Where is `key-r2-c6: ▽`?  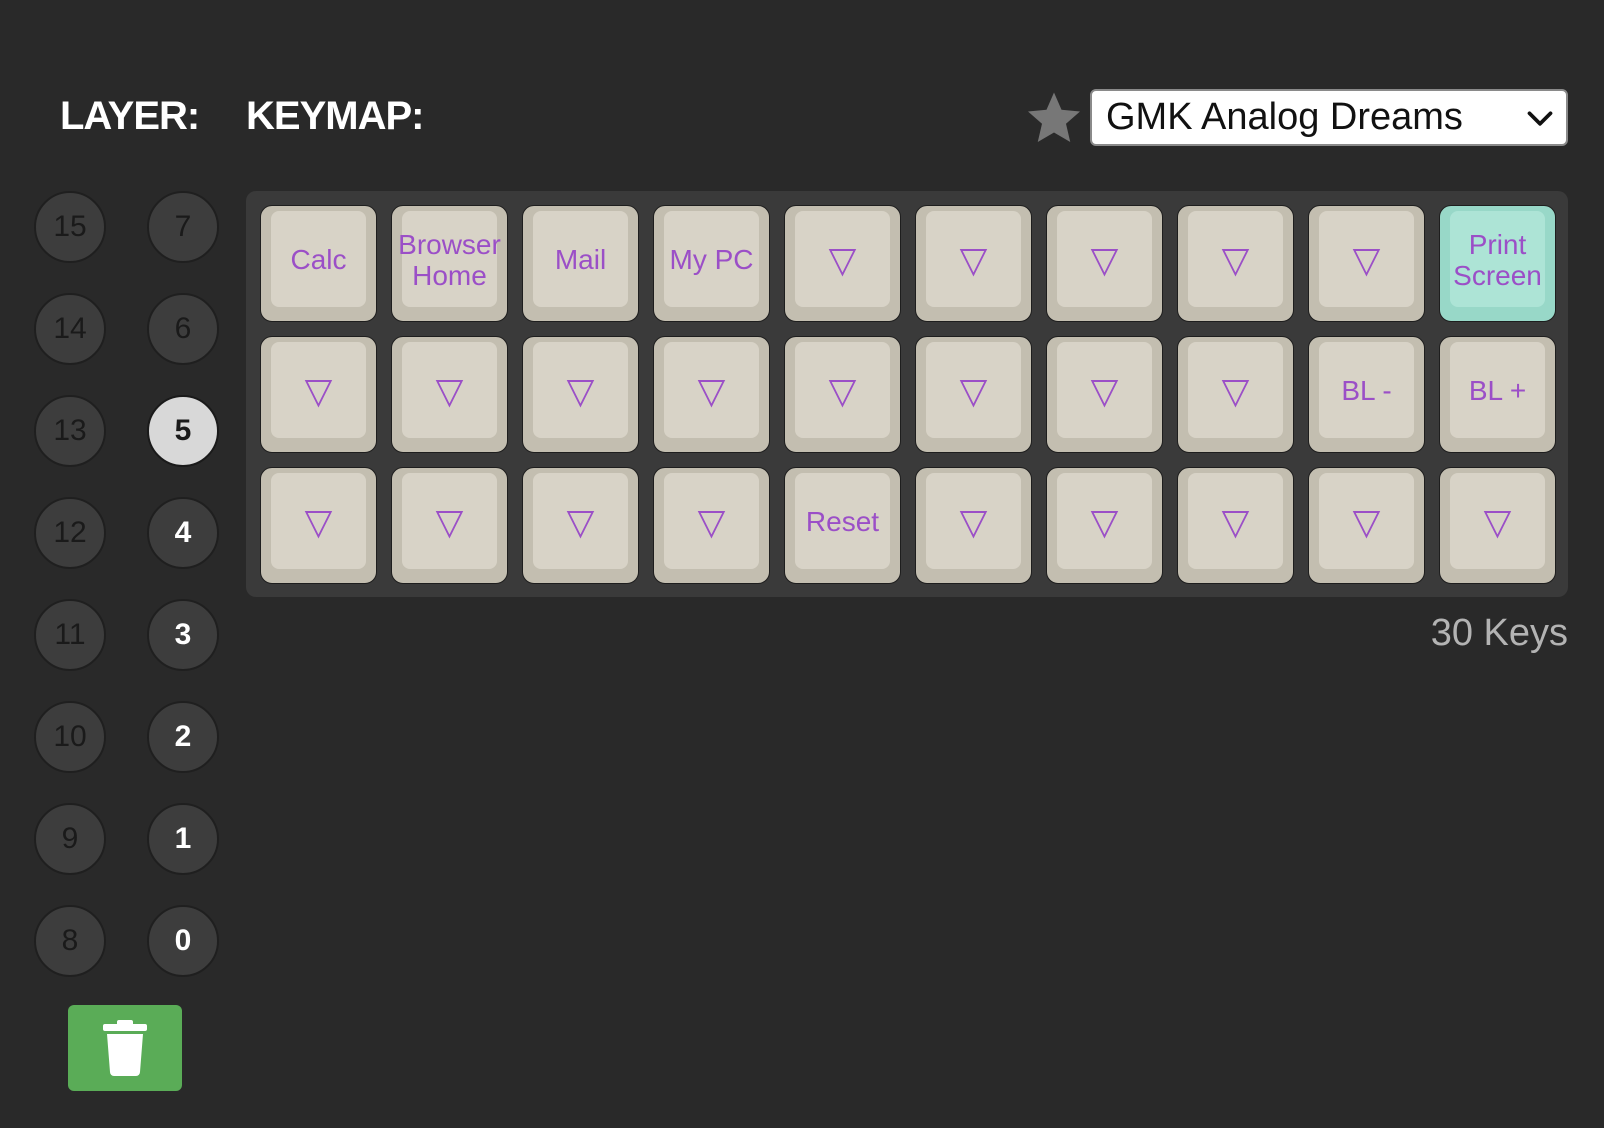 key-r2-c6: ▽ is located at coordinates (1104, 525).